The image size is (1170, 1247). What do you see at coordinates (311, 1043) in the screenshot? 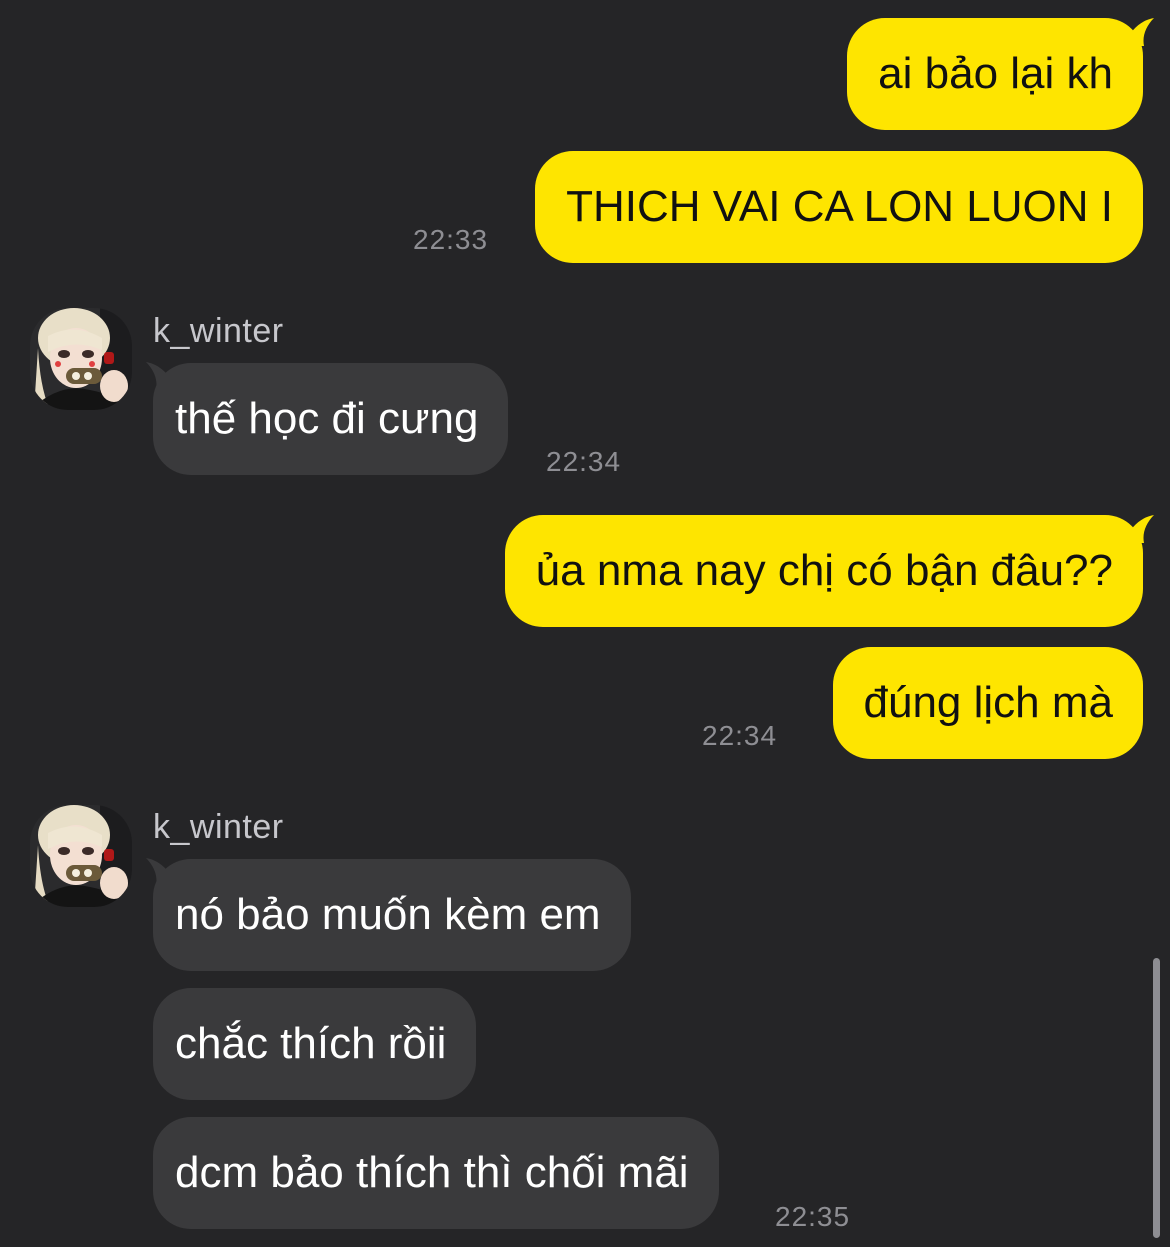
I see `message-text: chắc thích rồii` at bounding box center [311, 1043].